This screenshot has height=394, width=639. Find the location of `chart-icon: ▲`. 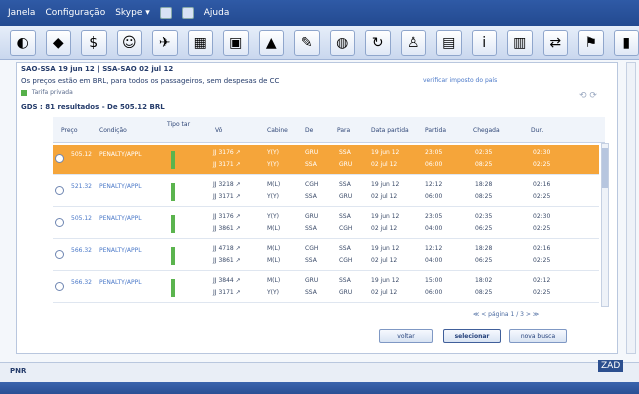

chart-icon: ▲ is located at coordinates (271, 42).